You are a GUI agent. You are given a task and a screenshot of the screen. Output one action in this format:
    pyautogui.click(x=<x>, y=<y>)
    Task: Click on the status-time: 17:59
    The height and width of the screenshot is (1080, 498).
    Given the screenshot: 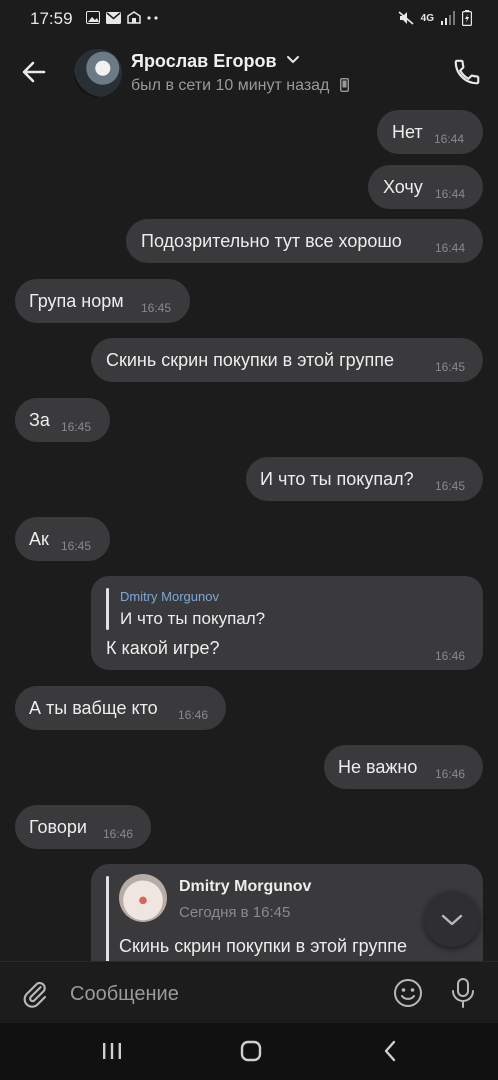 What is the action you would take?
    pyautogui.click(x=51, y=18)
    